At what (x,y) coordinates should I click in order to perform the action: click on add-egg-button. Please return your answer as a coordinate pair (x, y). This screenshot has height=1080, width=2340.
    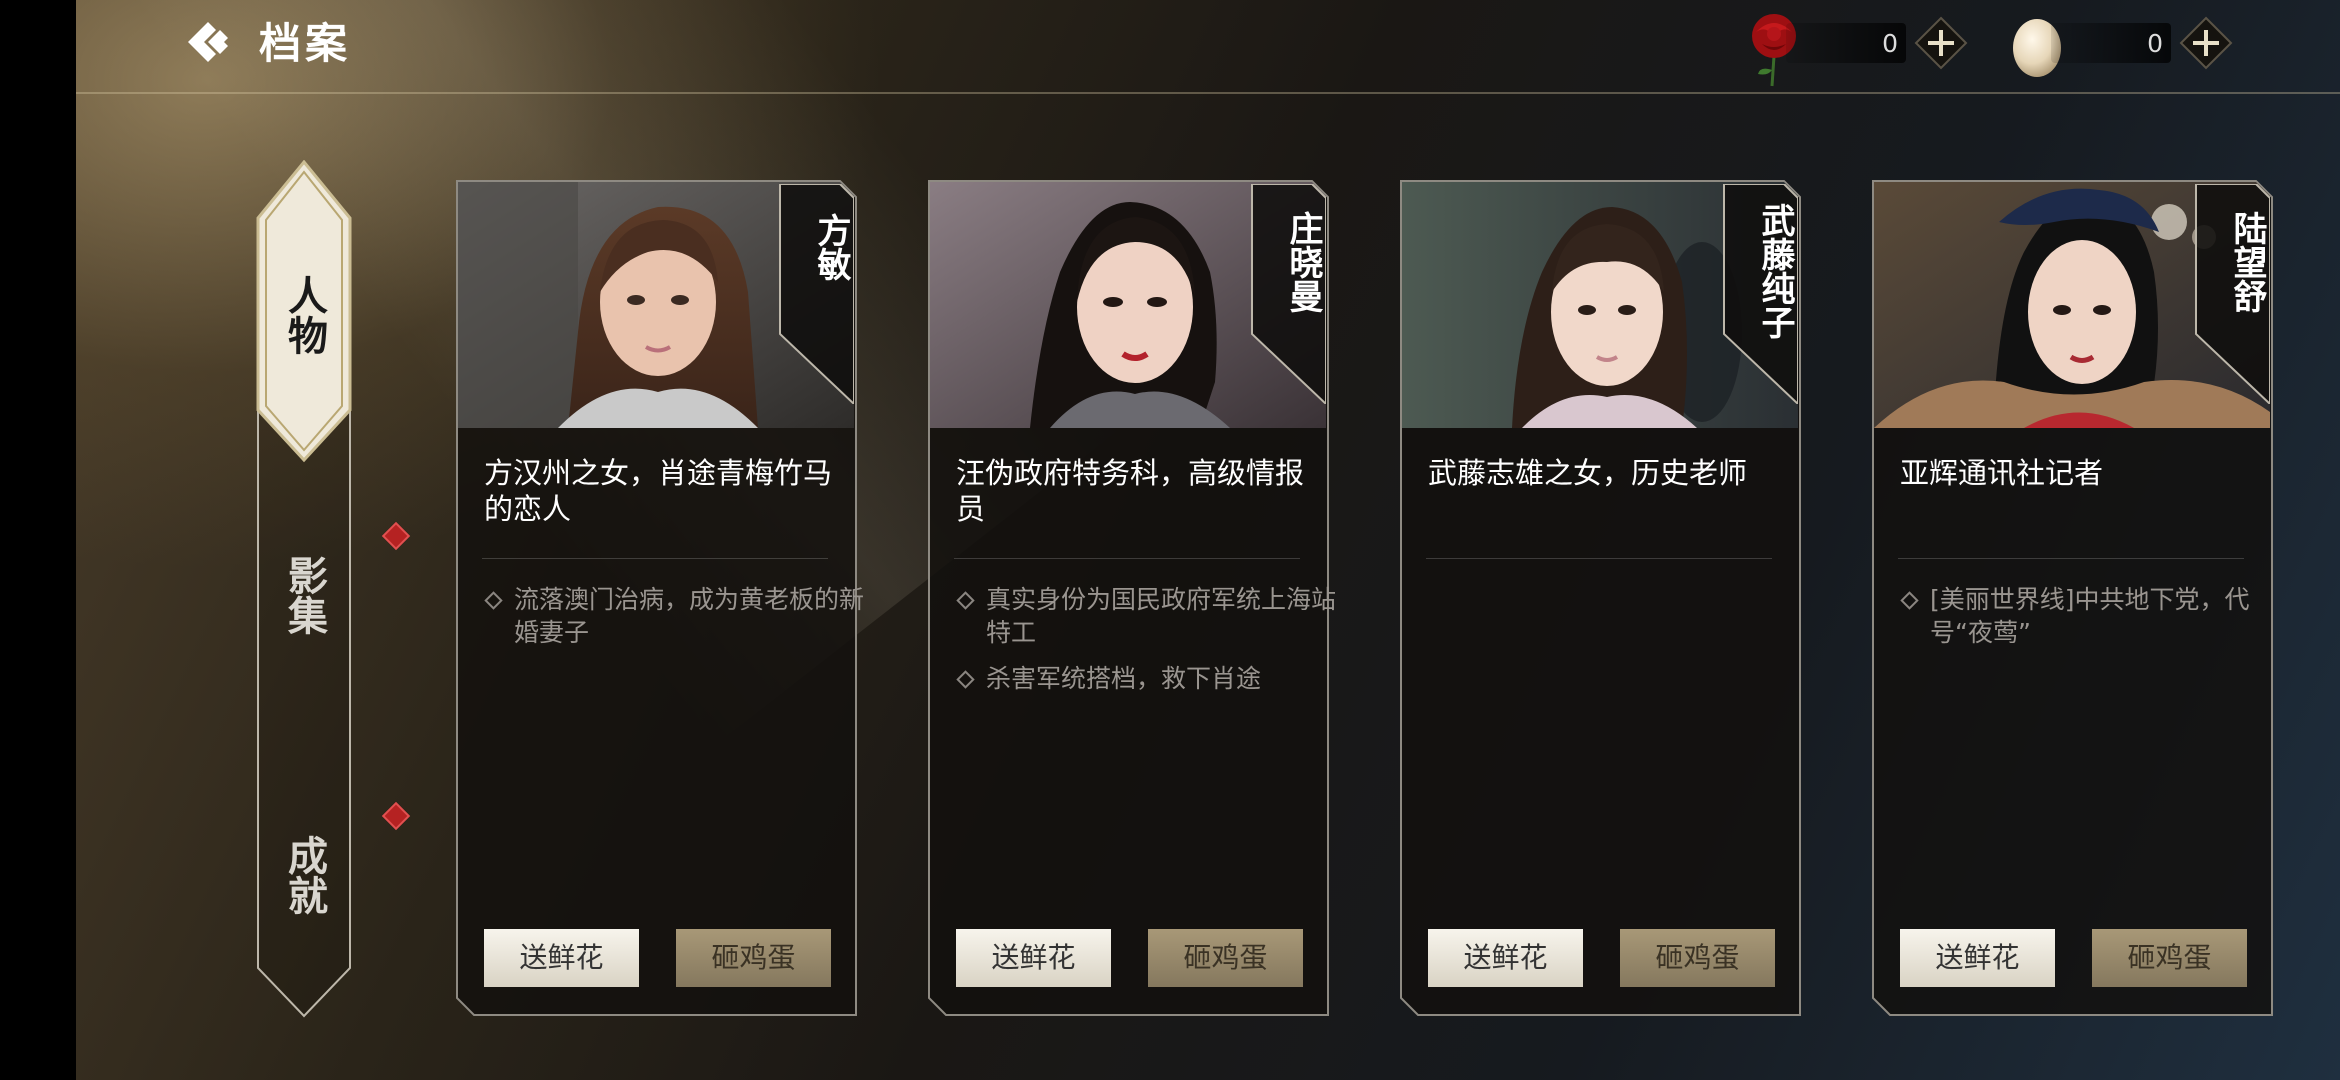
    Looking at the image, I should click on (2206, 43).